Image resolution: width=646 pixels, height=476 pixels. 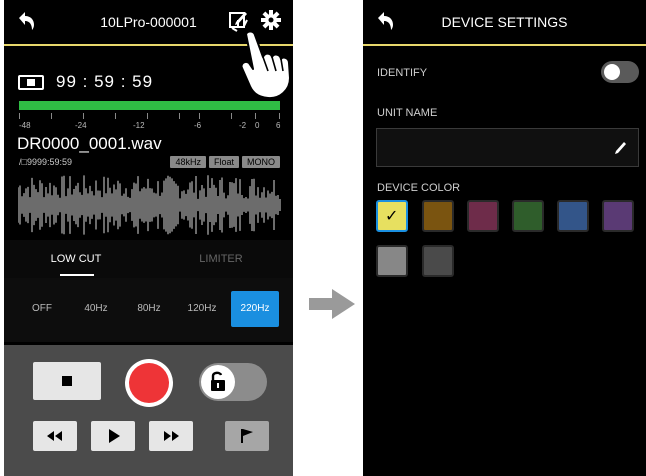 What do you see at coordinates (76, 259) in the screenshot?
I see `tab-low-cut: LOW CUT` at bounding box center [76, 259].